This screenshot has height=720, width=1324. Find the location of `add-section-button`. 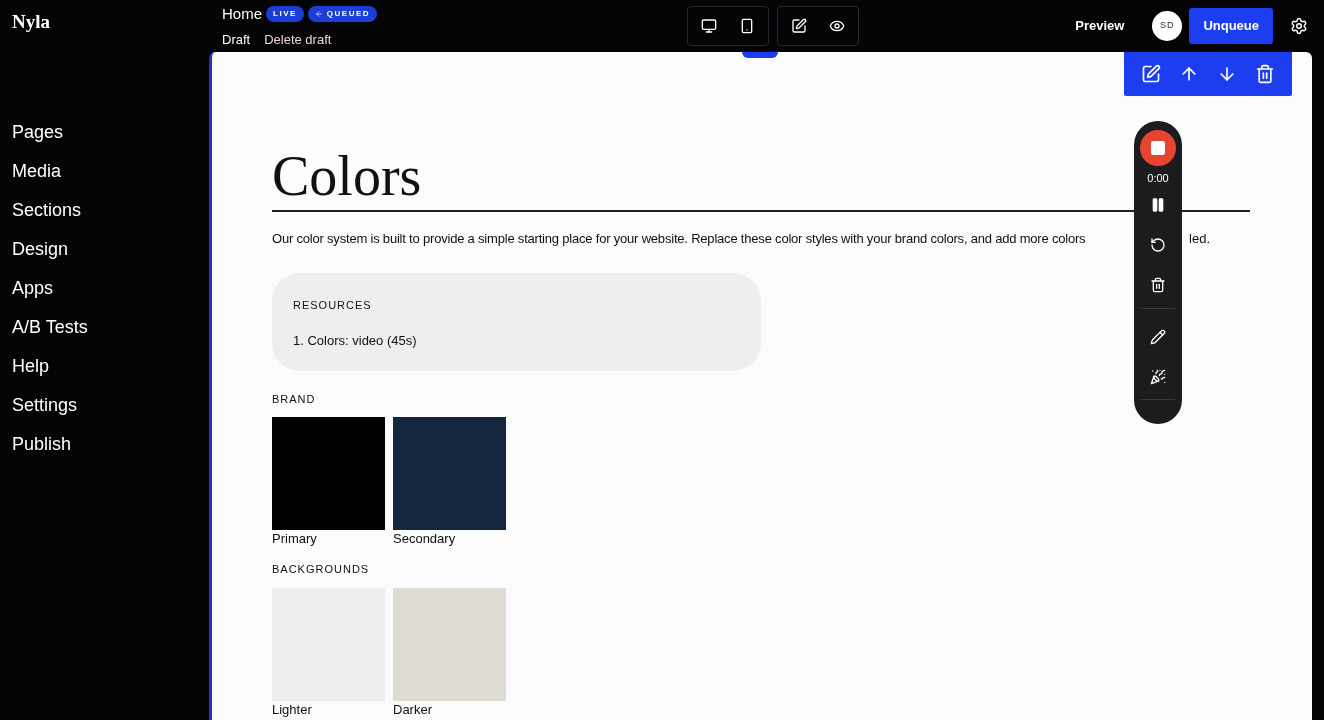

add-section-button is located at coordinates (760, 55).